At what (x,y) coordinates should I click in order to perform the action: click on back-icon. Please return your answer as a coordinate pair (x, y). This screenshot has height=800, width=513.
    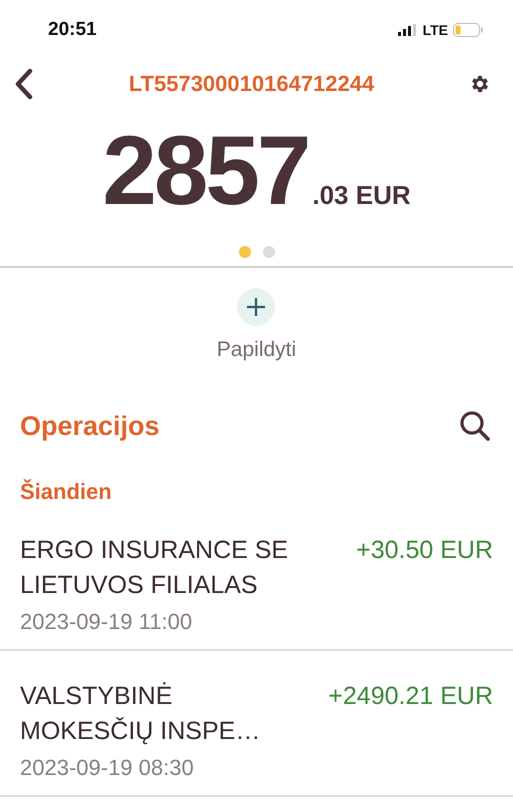
    Looking at the image, I should click on (24, 84).